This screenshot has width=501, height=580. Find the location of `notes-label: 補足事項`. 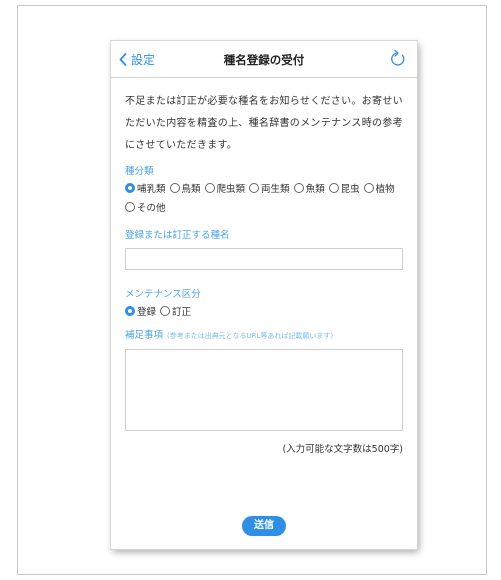

notes-label: 補足事項 is located at coordinates (144, 335).